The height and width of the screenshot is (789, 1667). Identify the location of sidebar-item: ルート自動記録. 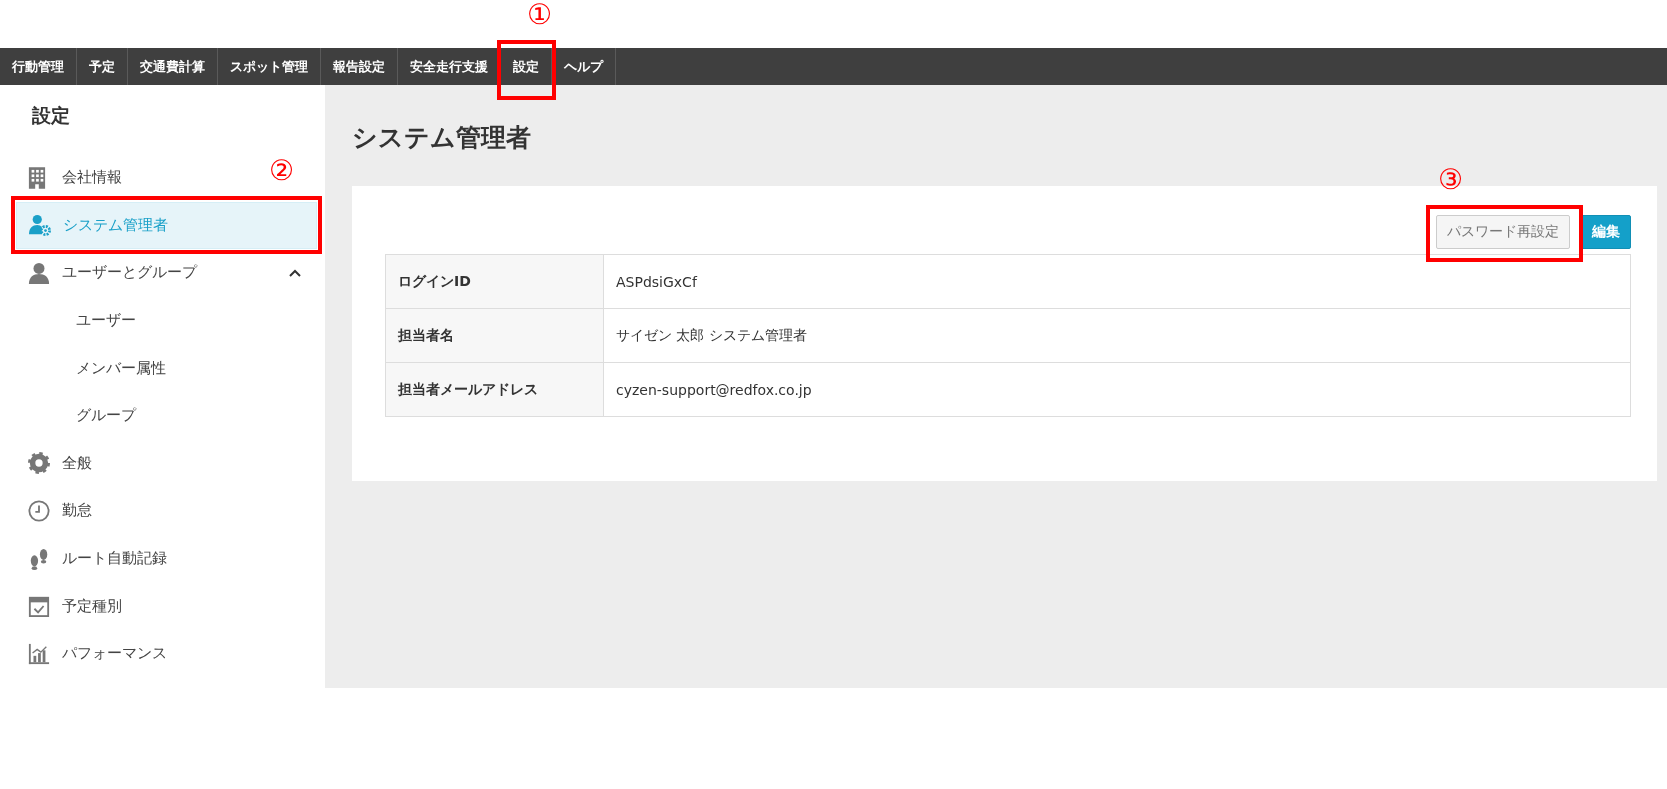
(99, 558).